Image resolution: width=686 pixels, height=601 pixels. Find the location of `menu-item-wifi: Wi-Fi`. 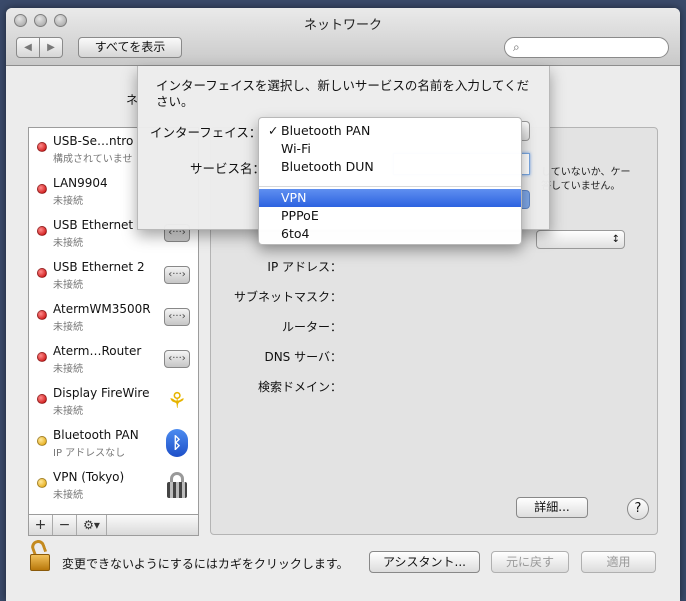

menu-item-wifi: Wi-Fi is located at coordinates (390, 149).